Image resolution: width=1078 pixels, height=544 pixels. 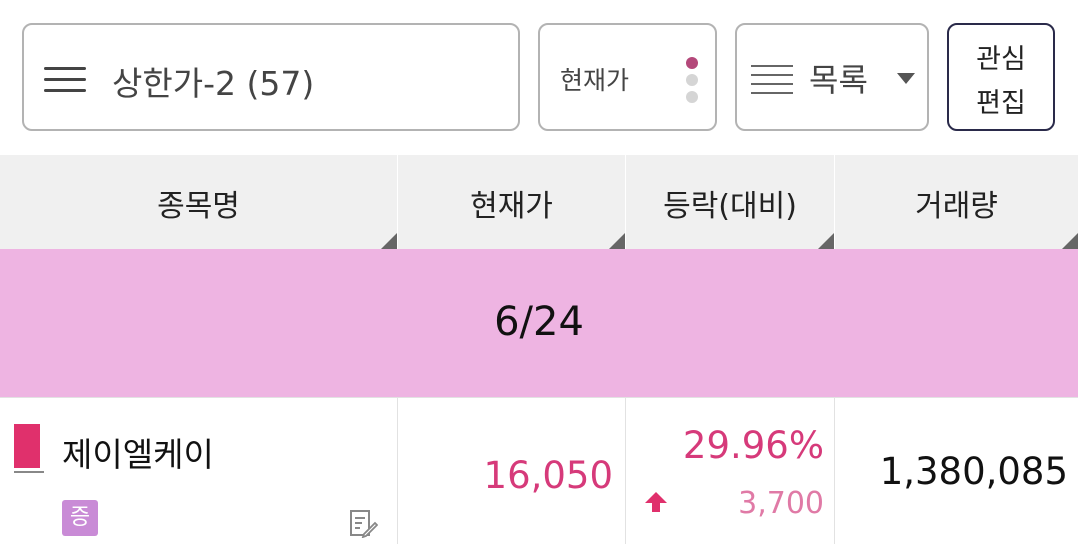 I want to click on date-group-label: 6/24, so click(x=539, y=322).